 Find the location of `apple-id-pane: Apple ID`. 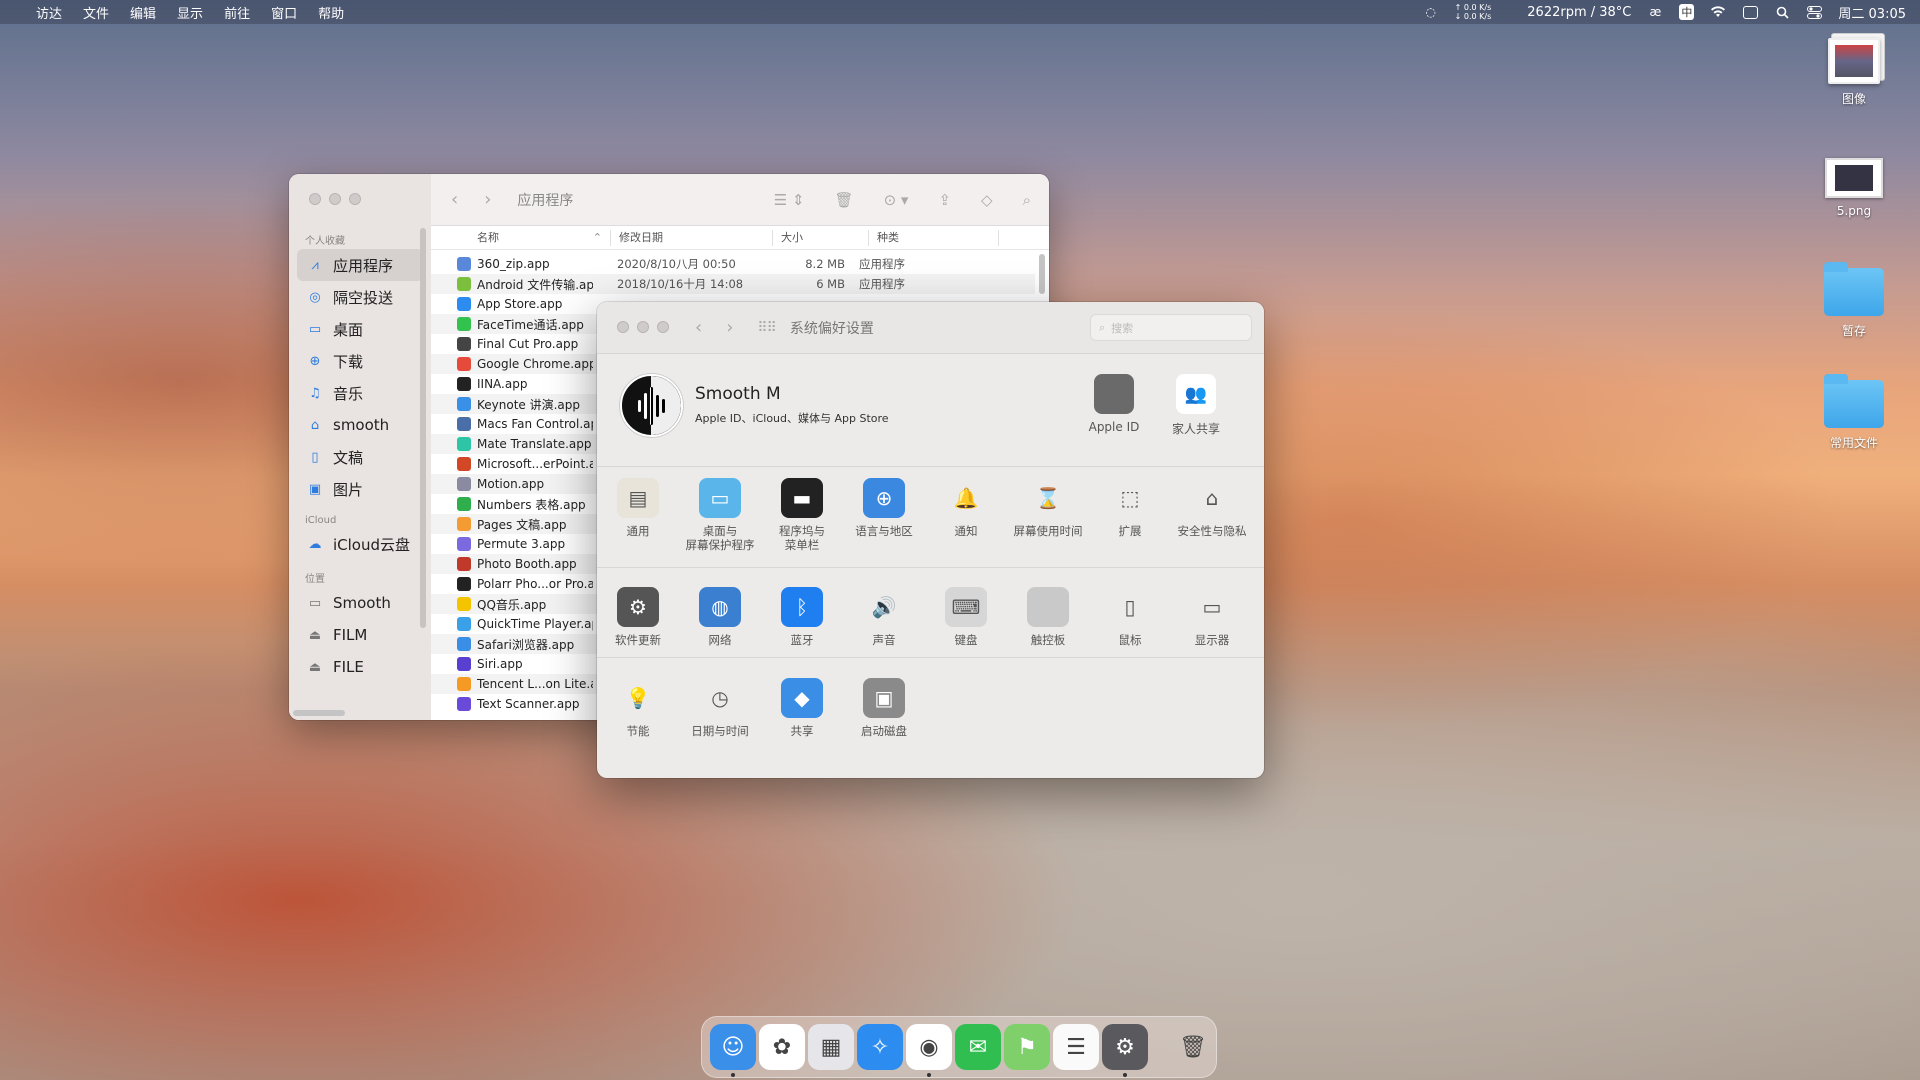

apple-id-pane: Apple ID is located at coordinates (1114, 404).